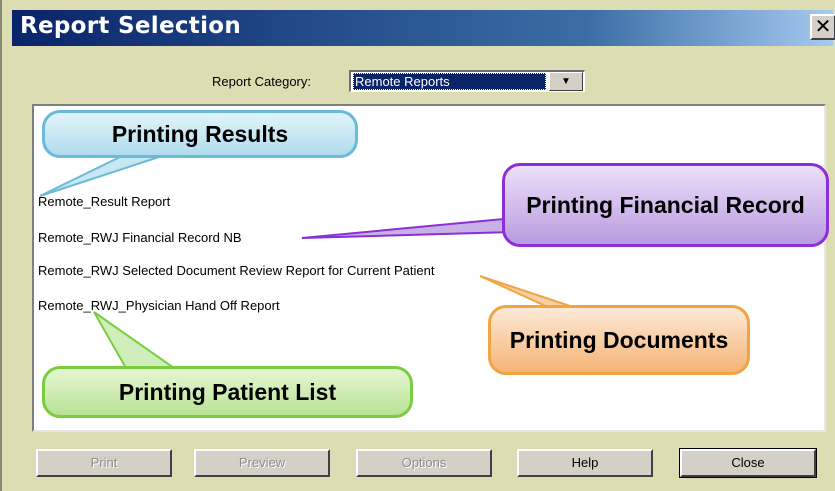 The image size is (835, 491). What do you see at coordinates (200, 134) in the screenshot?
I see `callout-printing-results: Printing Results` at bounding box center [200, 134].